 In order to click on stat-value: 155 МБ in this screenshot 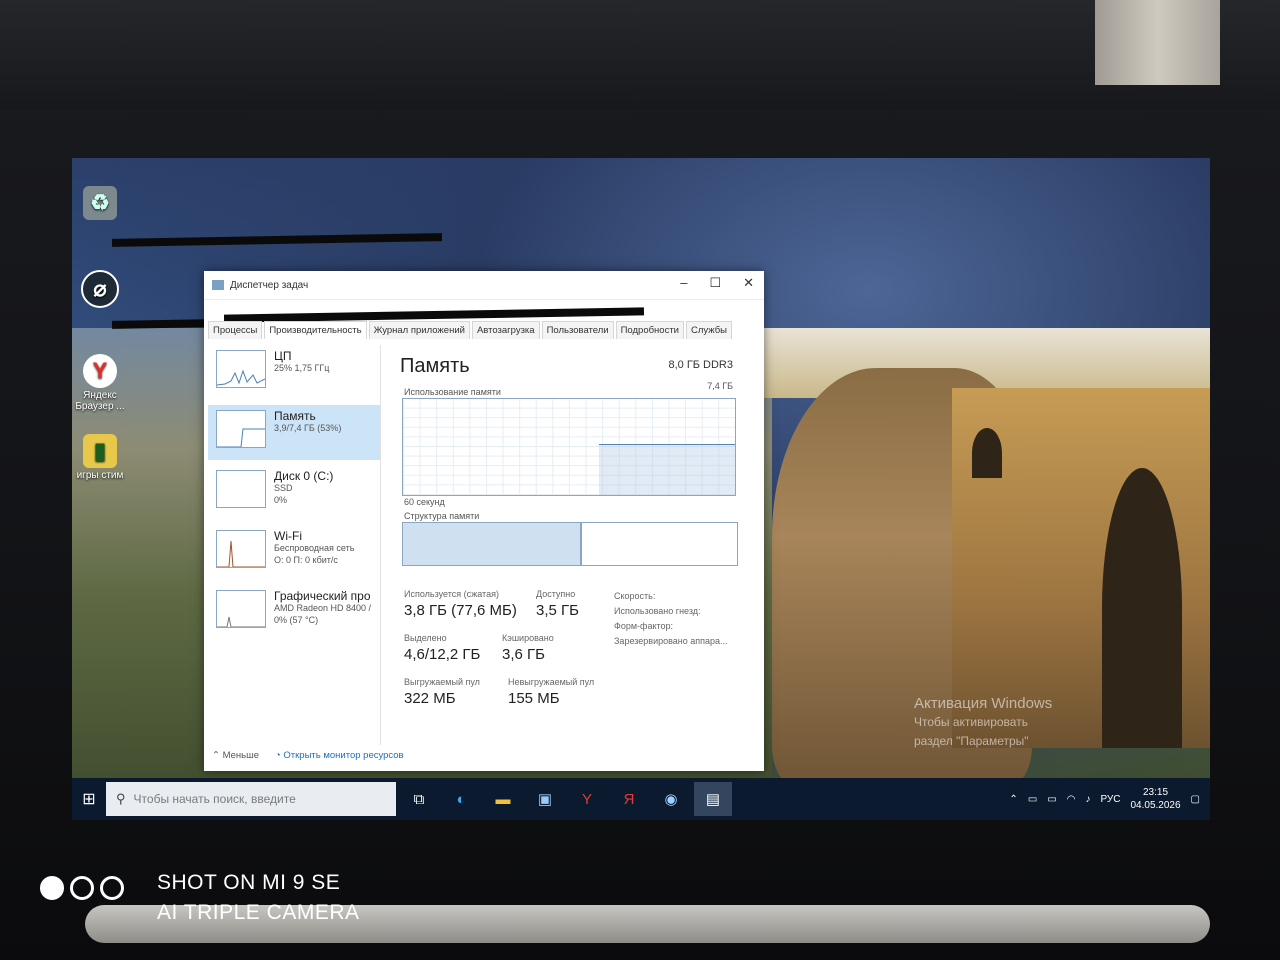, I will do `click(534, 698)`.